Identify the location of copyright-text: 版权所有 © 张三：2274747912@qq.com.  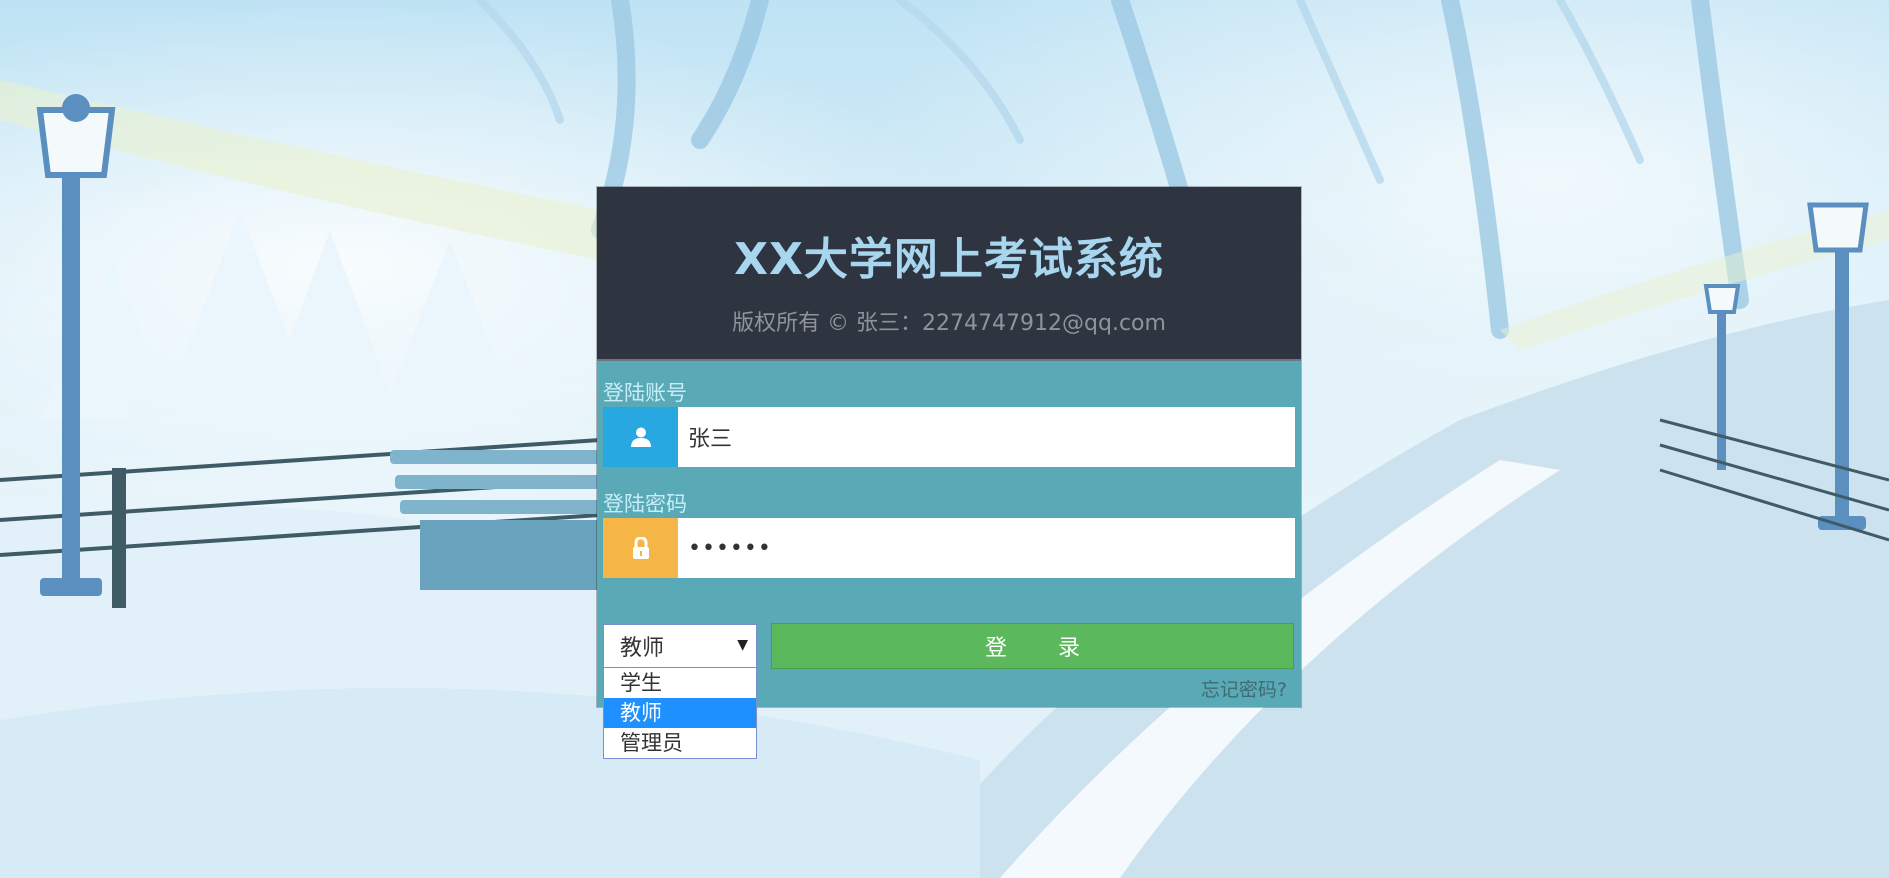
(949, 323).